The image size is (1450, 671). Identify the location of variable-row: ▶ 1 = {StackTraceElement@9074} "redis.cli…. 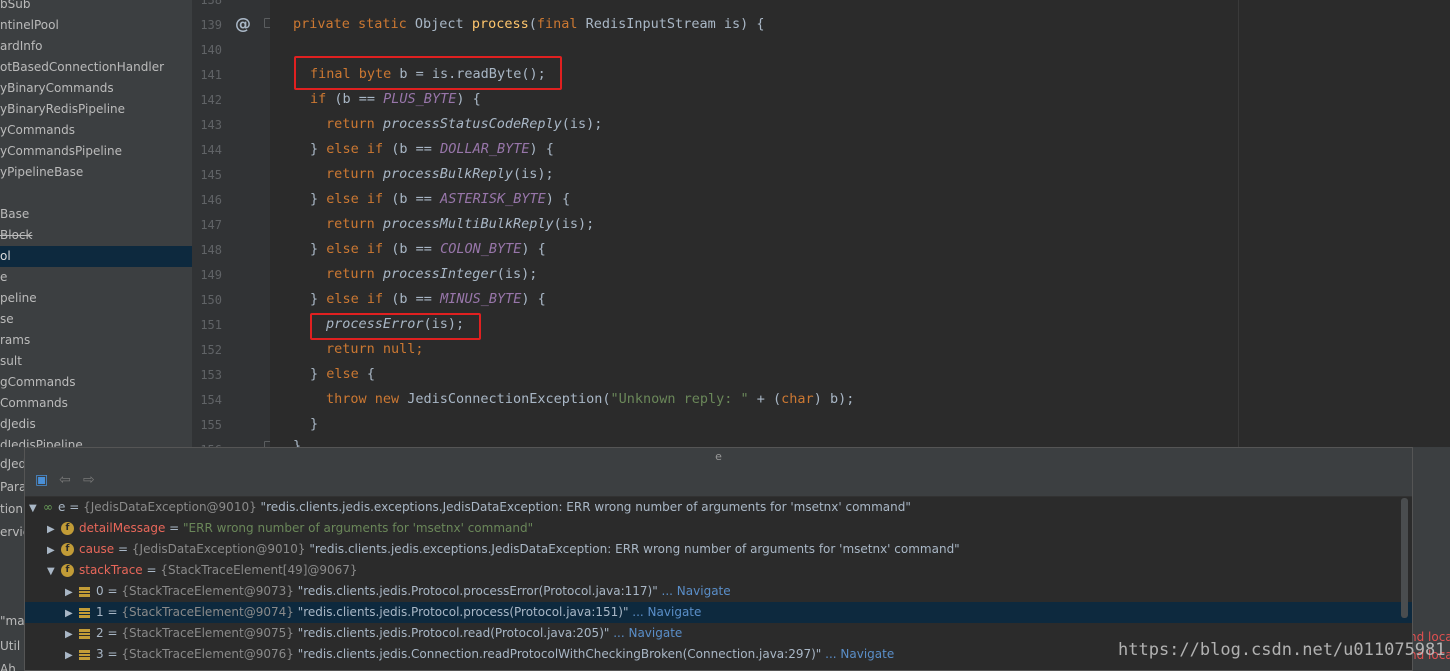
(718, 612).